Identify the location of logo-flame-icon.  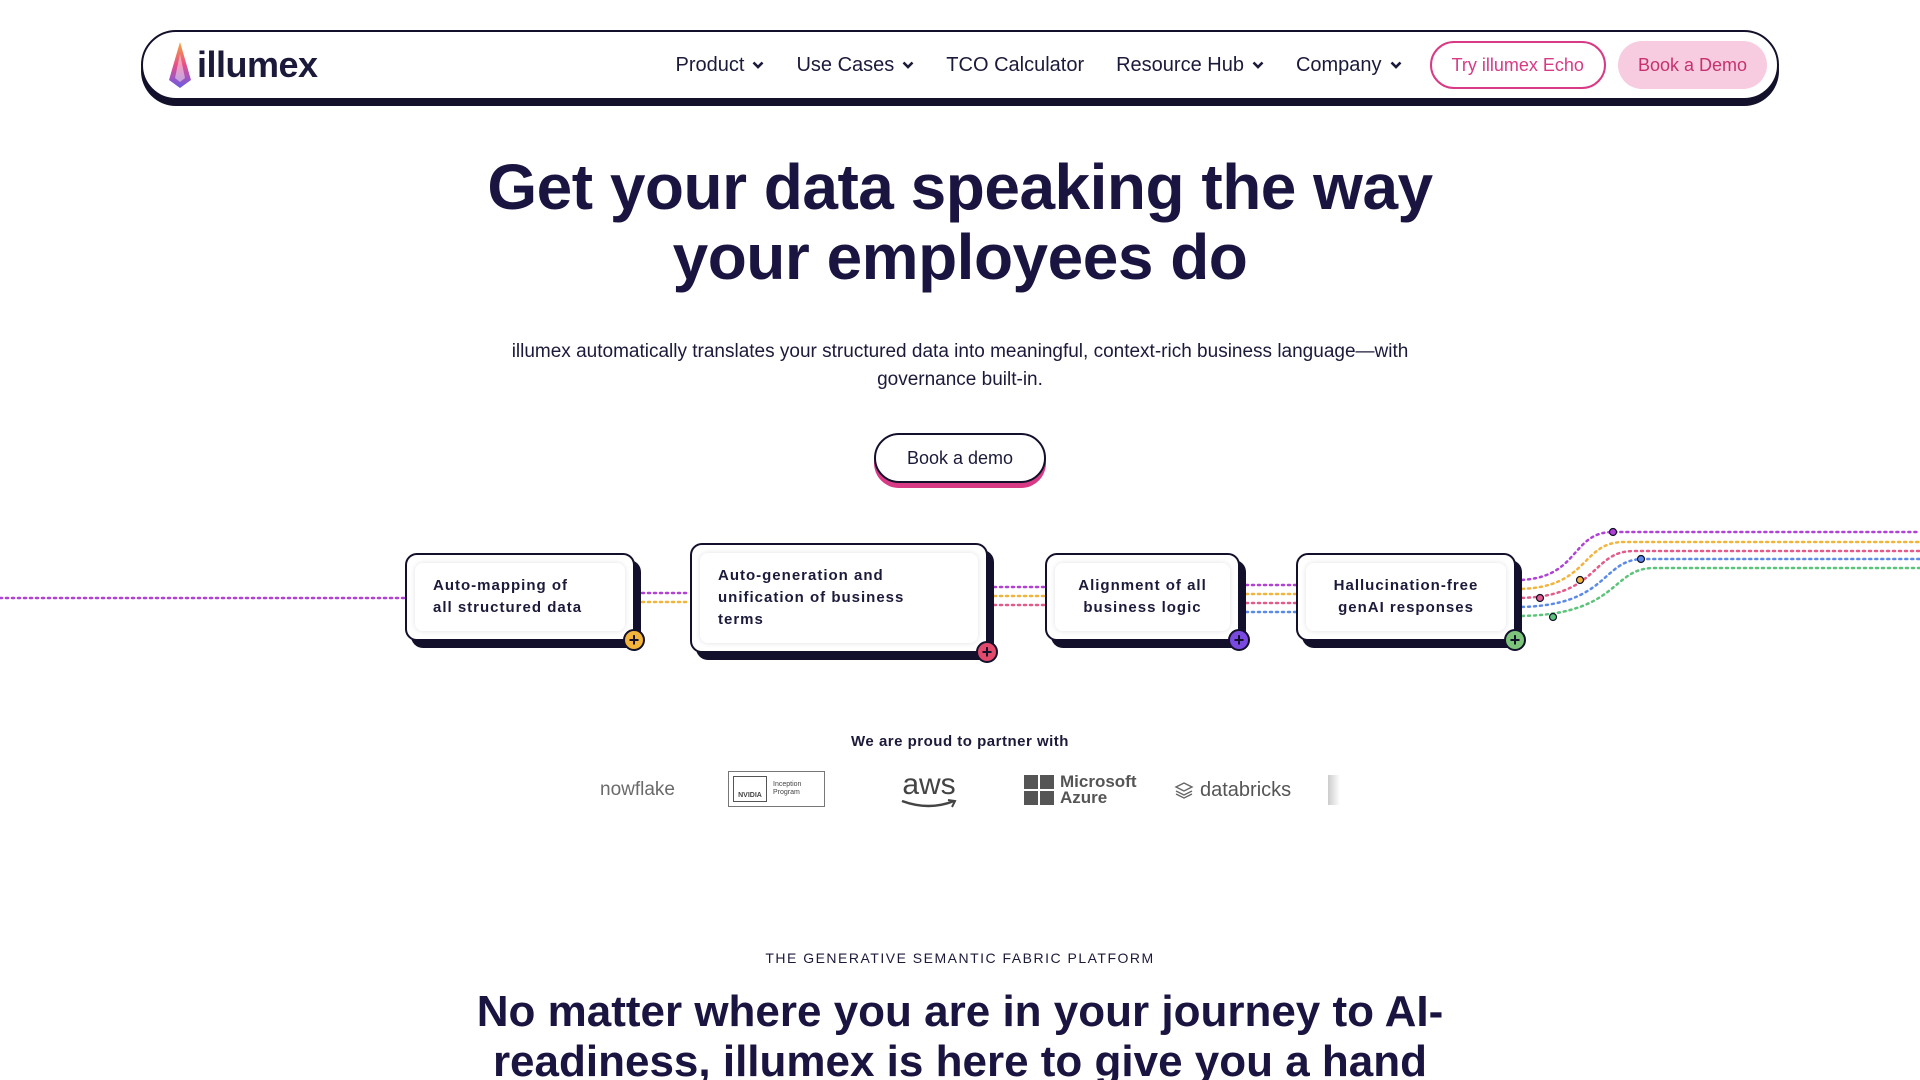
(180, 65).